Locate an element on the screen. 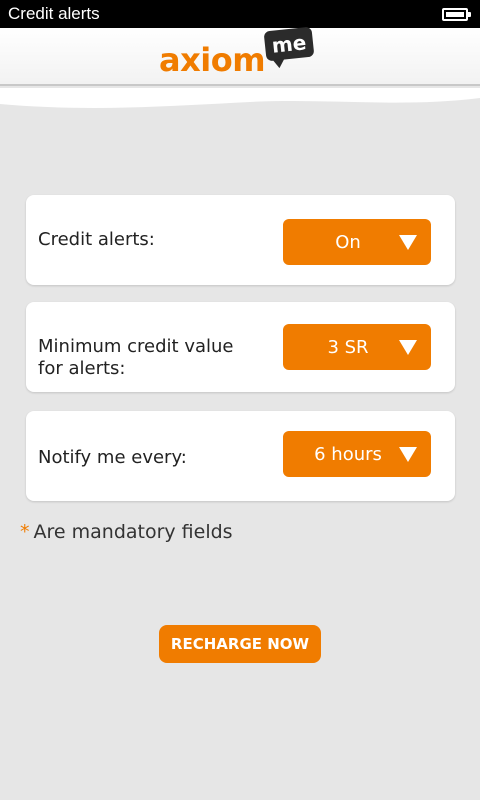  axiom-me-logo: axiom me is located at coordinates (240, 55).